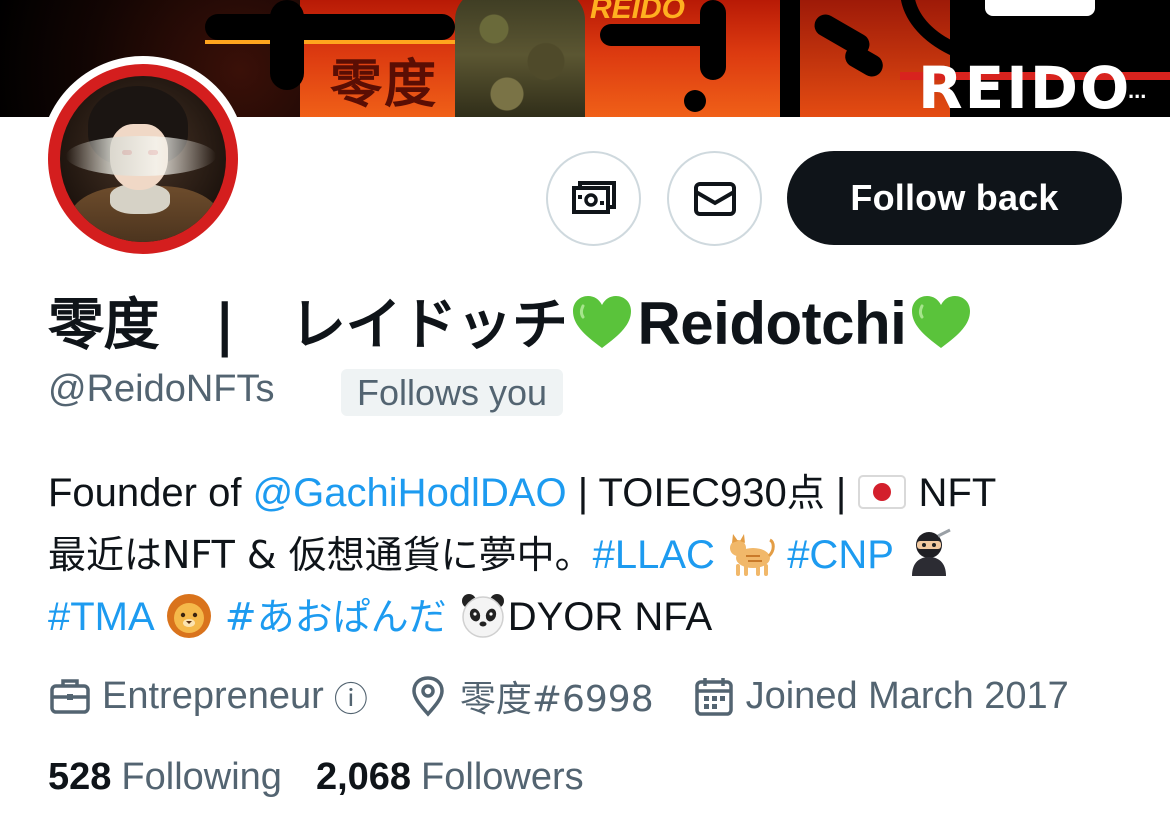 Image resolution: width=1170 pixels, height=830 pixels. Describe the element at coordinates (410, 493) in the screenshot. I see `mention-link: @GachiHodlDAO` at that location.